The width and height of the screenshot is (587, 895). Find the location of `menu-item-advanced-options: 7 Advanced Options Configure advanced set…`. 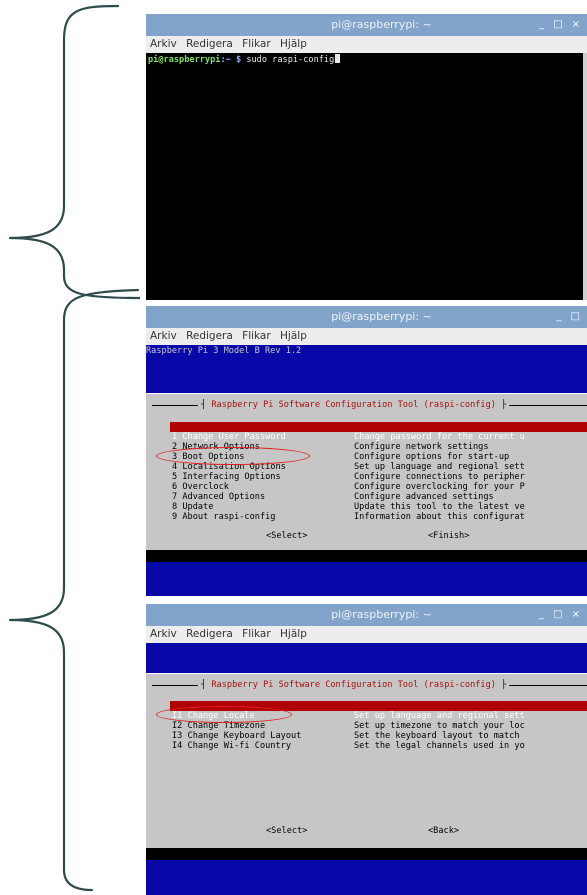

menu-item-advanced-options: 7 Advanced Options Configure advanced set… is located at coordinates (378, 492).